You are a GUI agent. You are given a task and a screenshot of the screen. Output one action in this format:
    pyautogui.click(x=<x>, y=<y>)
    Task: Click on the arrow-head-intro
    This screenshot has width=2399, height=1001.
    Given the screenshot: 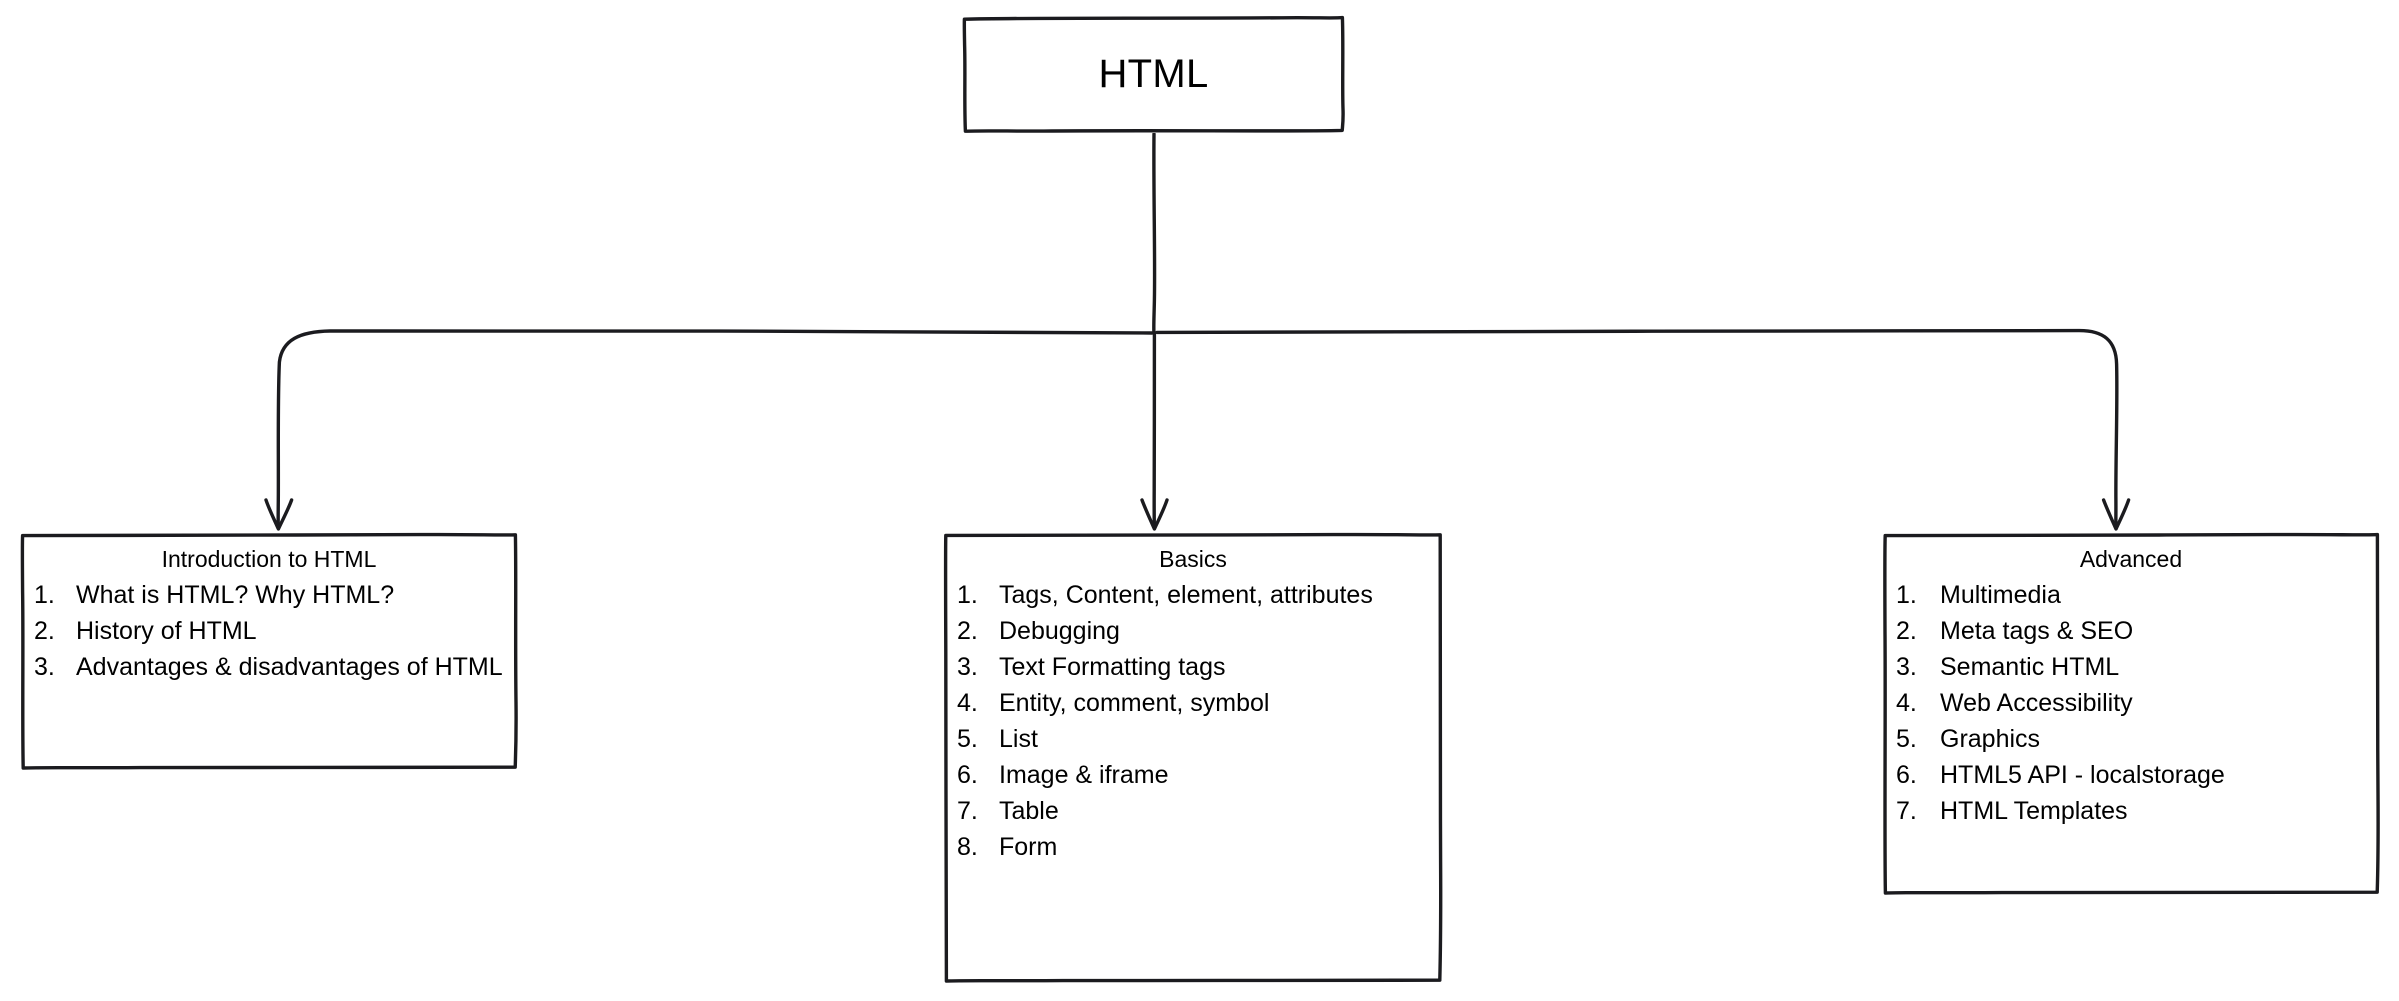 What is the action you would take?
    pyautogui.click(x=279, y=514)
    